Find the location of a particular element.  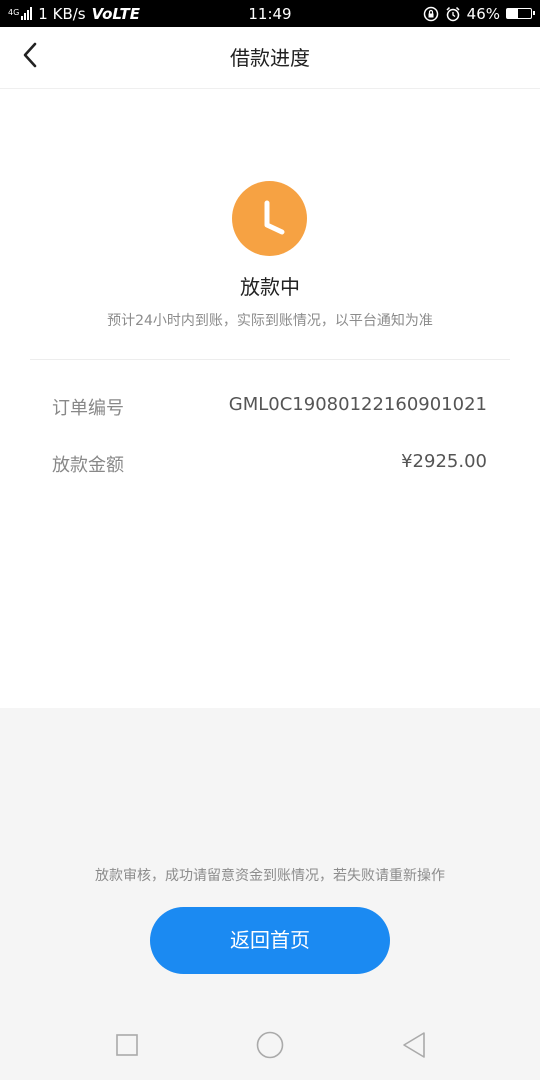

home-icon is located at coordinates (270, 1045).